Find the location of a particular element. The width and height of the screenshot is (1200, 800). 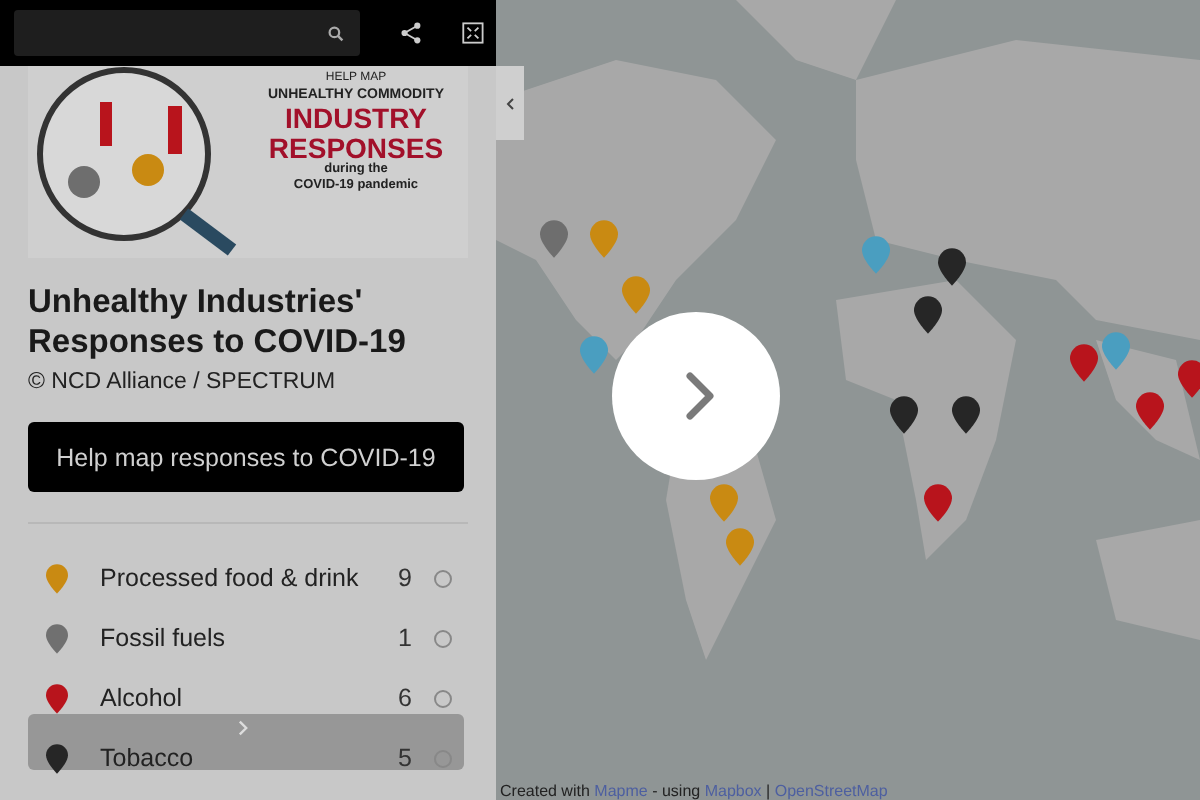

attribution-text: | is located at coordinates (768, 791).